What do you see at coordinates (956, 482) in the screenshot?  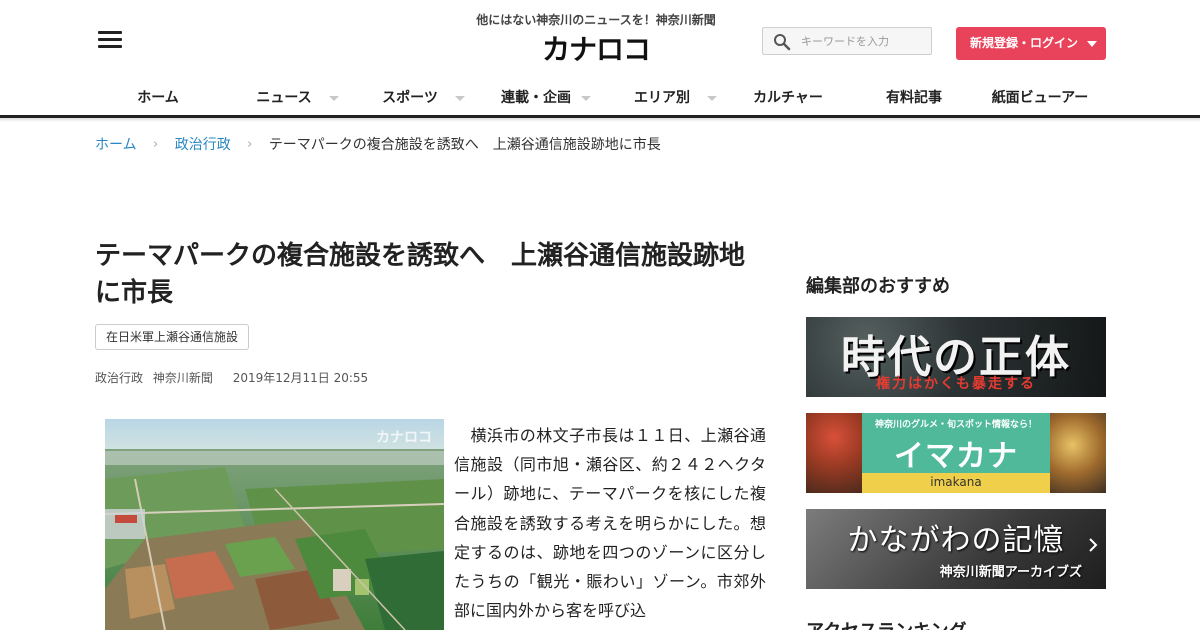 I see `banner-subtitle: imakana` at bounding box center [956, 482].